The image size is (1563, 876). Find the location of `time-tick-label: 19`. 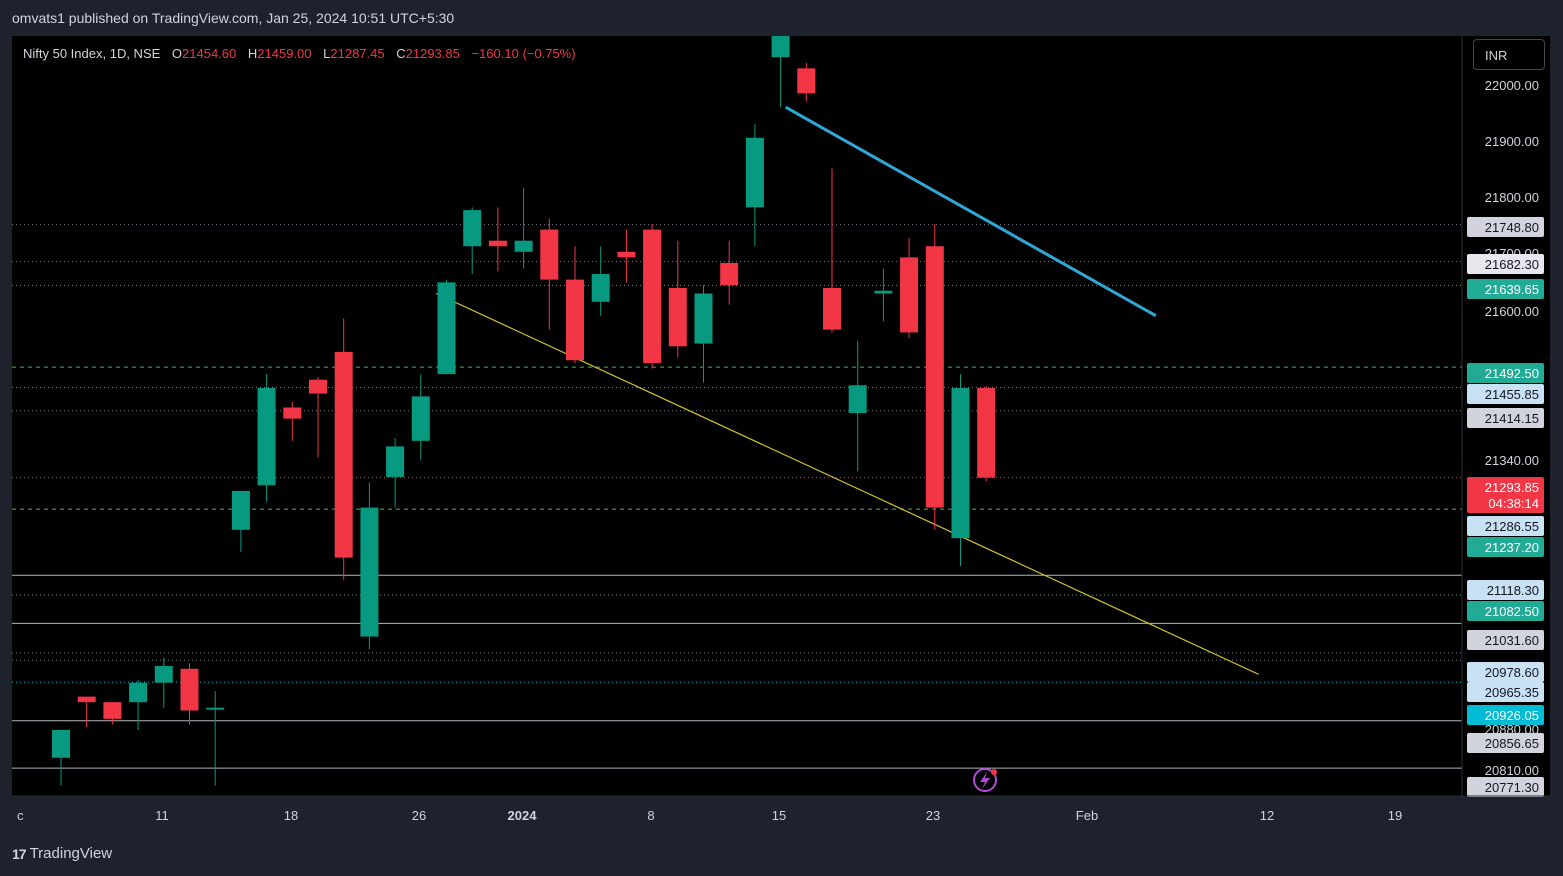

time-tick-label: 19 is located at coordinates (1395, 815).